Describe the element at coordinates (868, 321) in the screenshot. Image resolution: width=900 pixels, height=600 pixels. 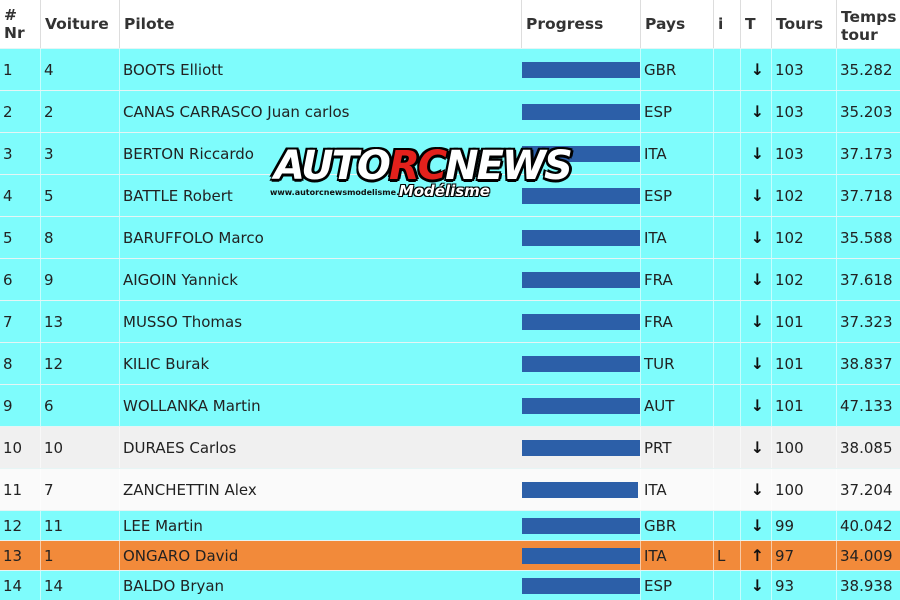
I see `cell-lap-time: 37.323` at that location.